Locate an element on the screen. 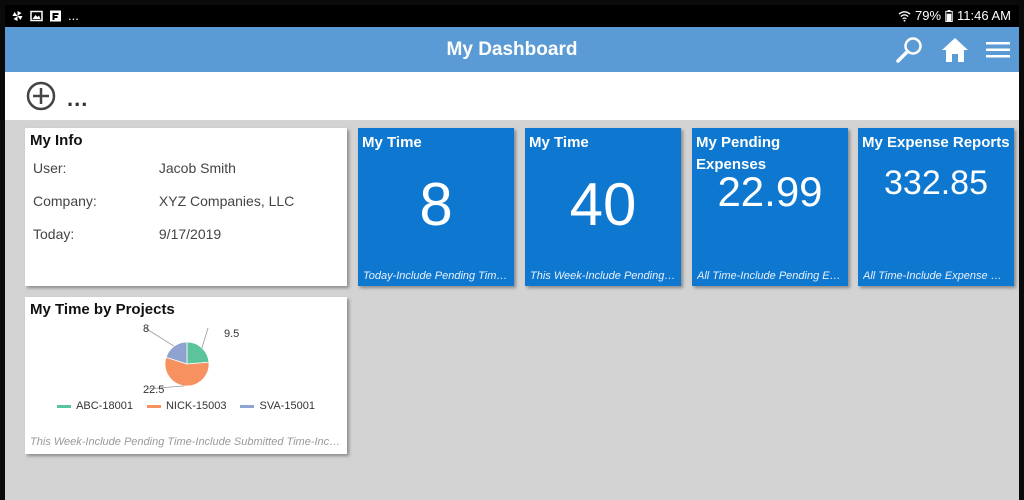 Image resolution: width=1024 pixels, height=500 pixels. info-label: User: is located at coordinates (50, 168).